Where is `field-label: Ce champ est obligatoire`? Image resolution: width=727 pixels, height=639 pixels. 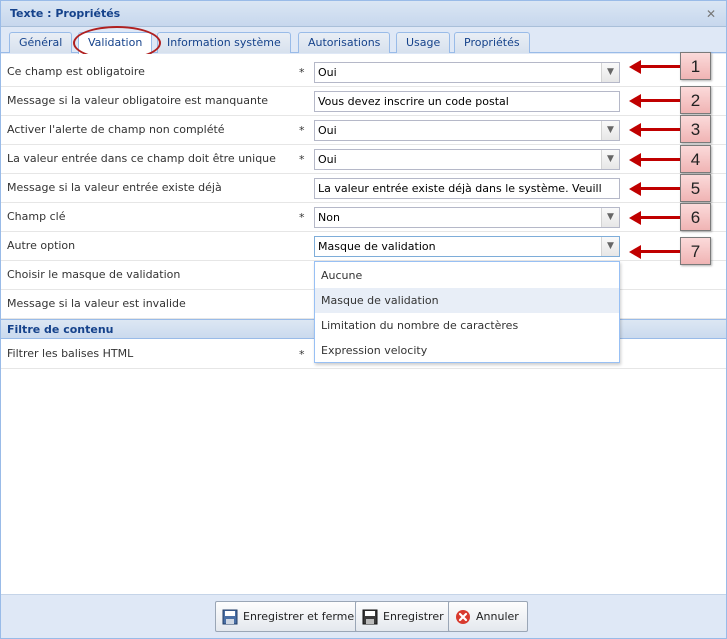
field-label: Ce champ est obligatoire is located at coordinates (76, 71).